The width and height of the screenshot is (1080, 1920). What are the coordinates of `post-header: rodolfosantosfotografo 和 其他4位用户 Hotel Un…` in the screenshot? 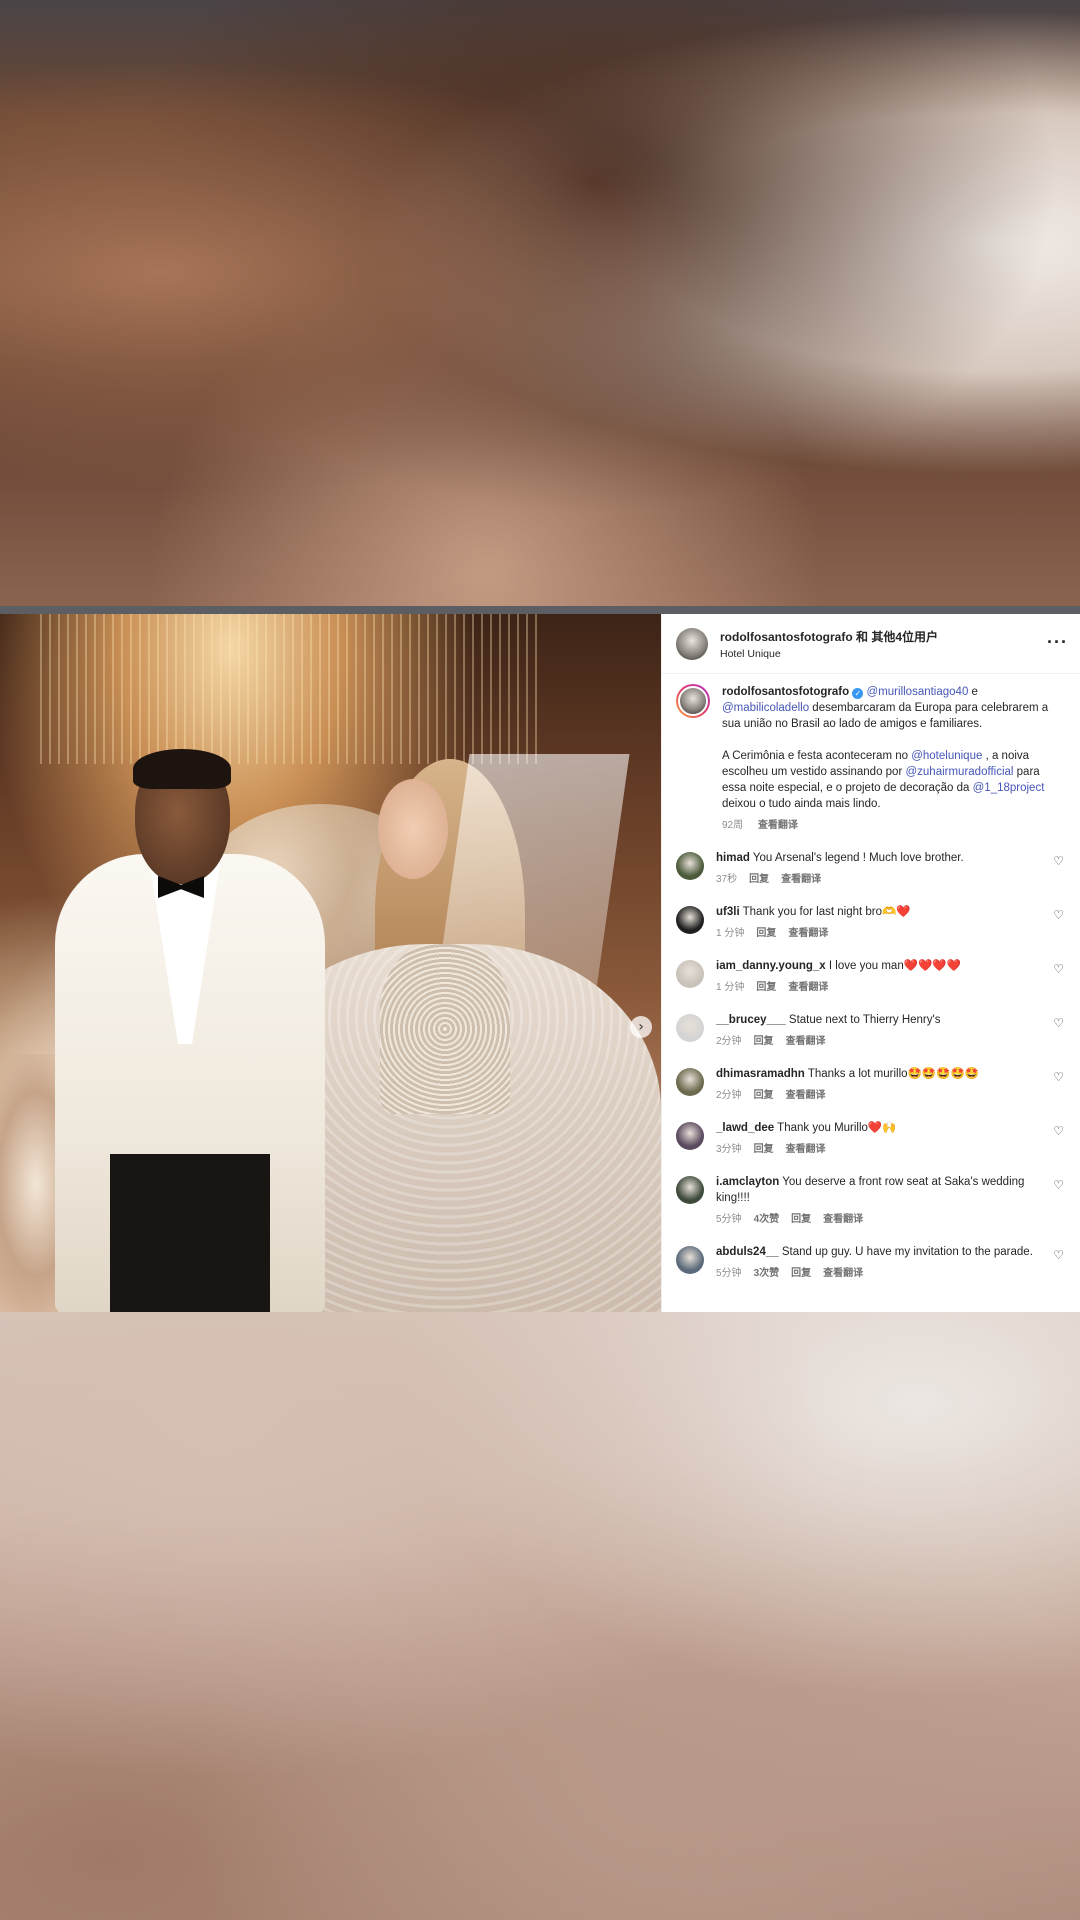 It's located at (871, 644).